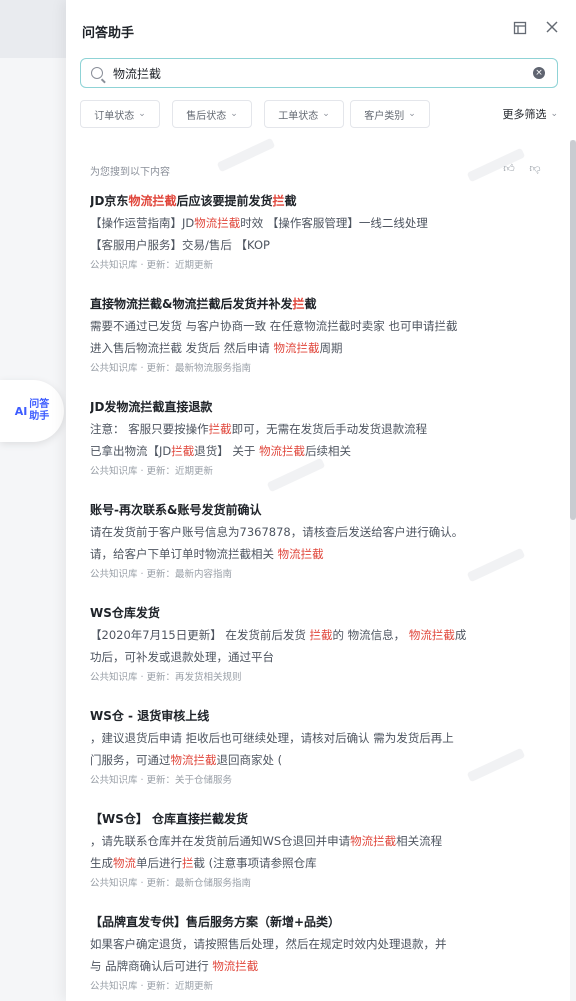  What do you see at coordinates (318, 510) in the screenshot?
I see `result-title: 账号-再次联系&账号发货前确认` at bounding box center [318, 510].